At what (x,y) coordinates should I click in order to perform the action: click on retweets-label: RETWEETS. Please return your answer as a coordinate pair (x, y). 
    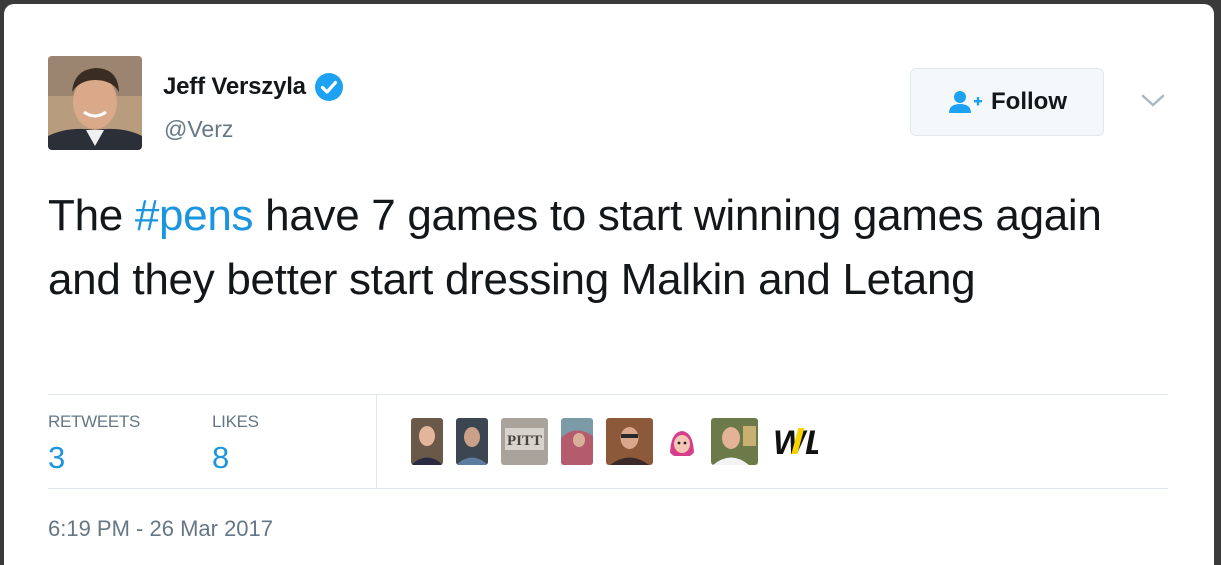
    Looking at the image, I should click on (94, 421).